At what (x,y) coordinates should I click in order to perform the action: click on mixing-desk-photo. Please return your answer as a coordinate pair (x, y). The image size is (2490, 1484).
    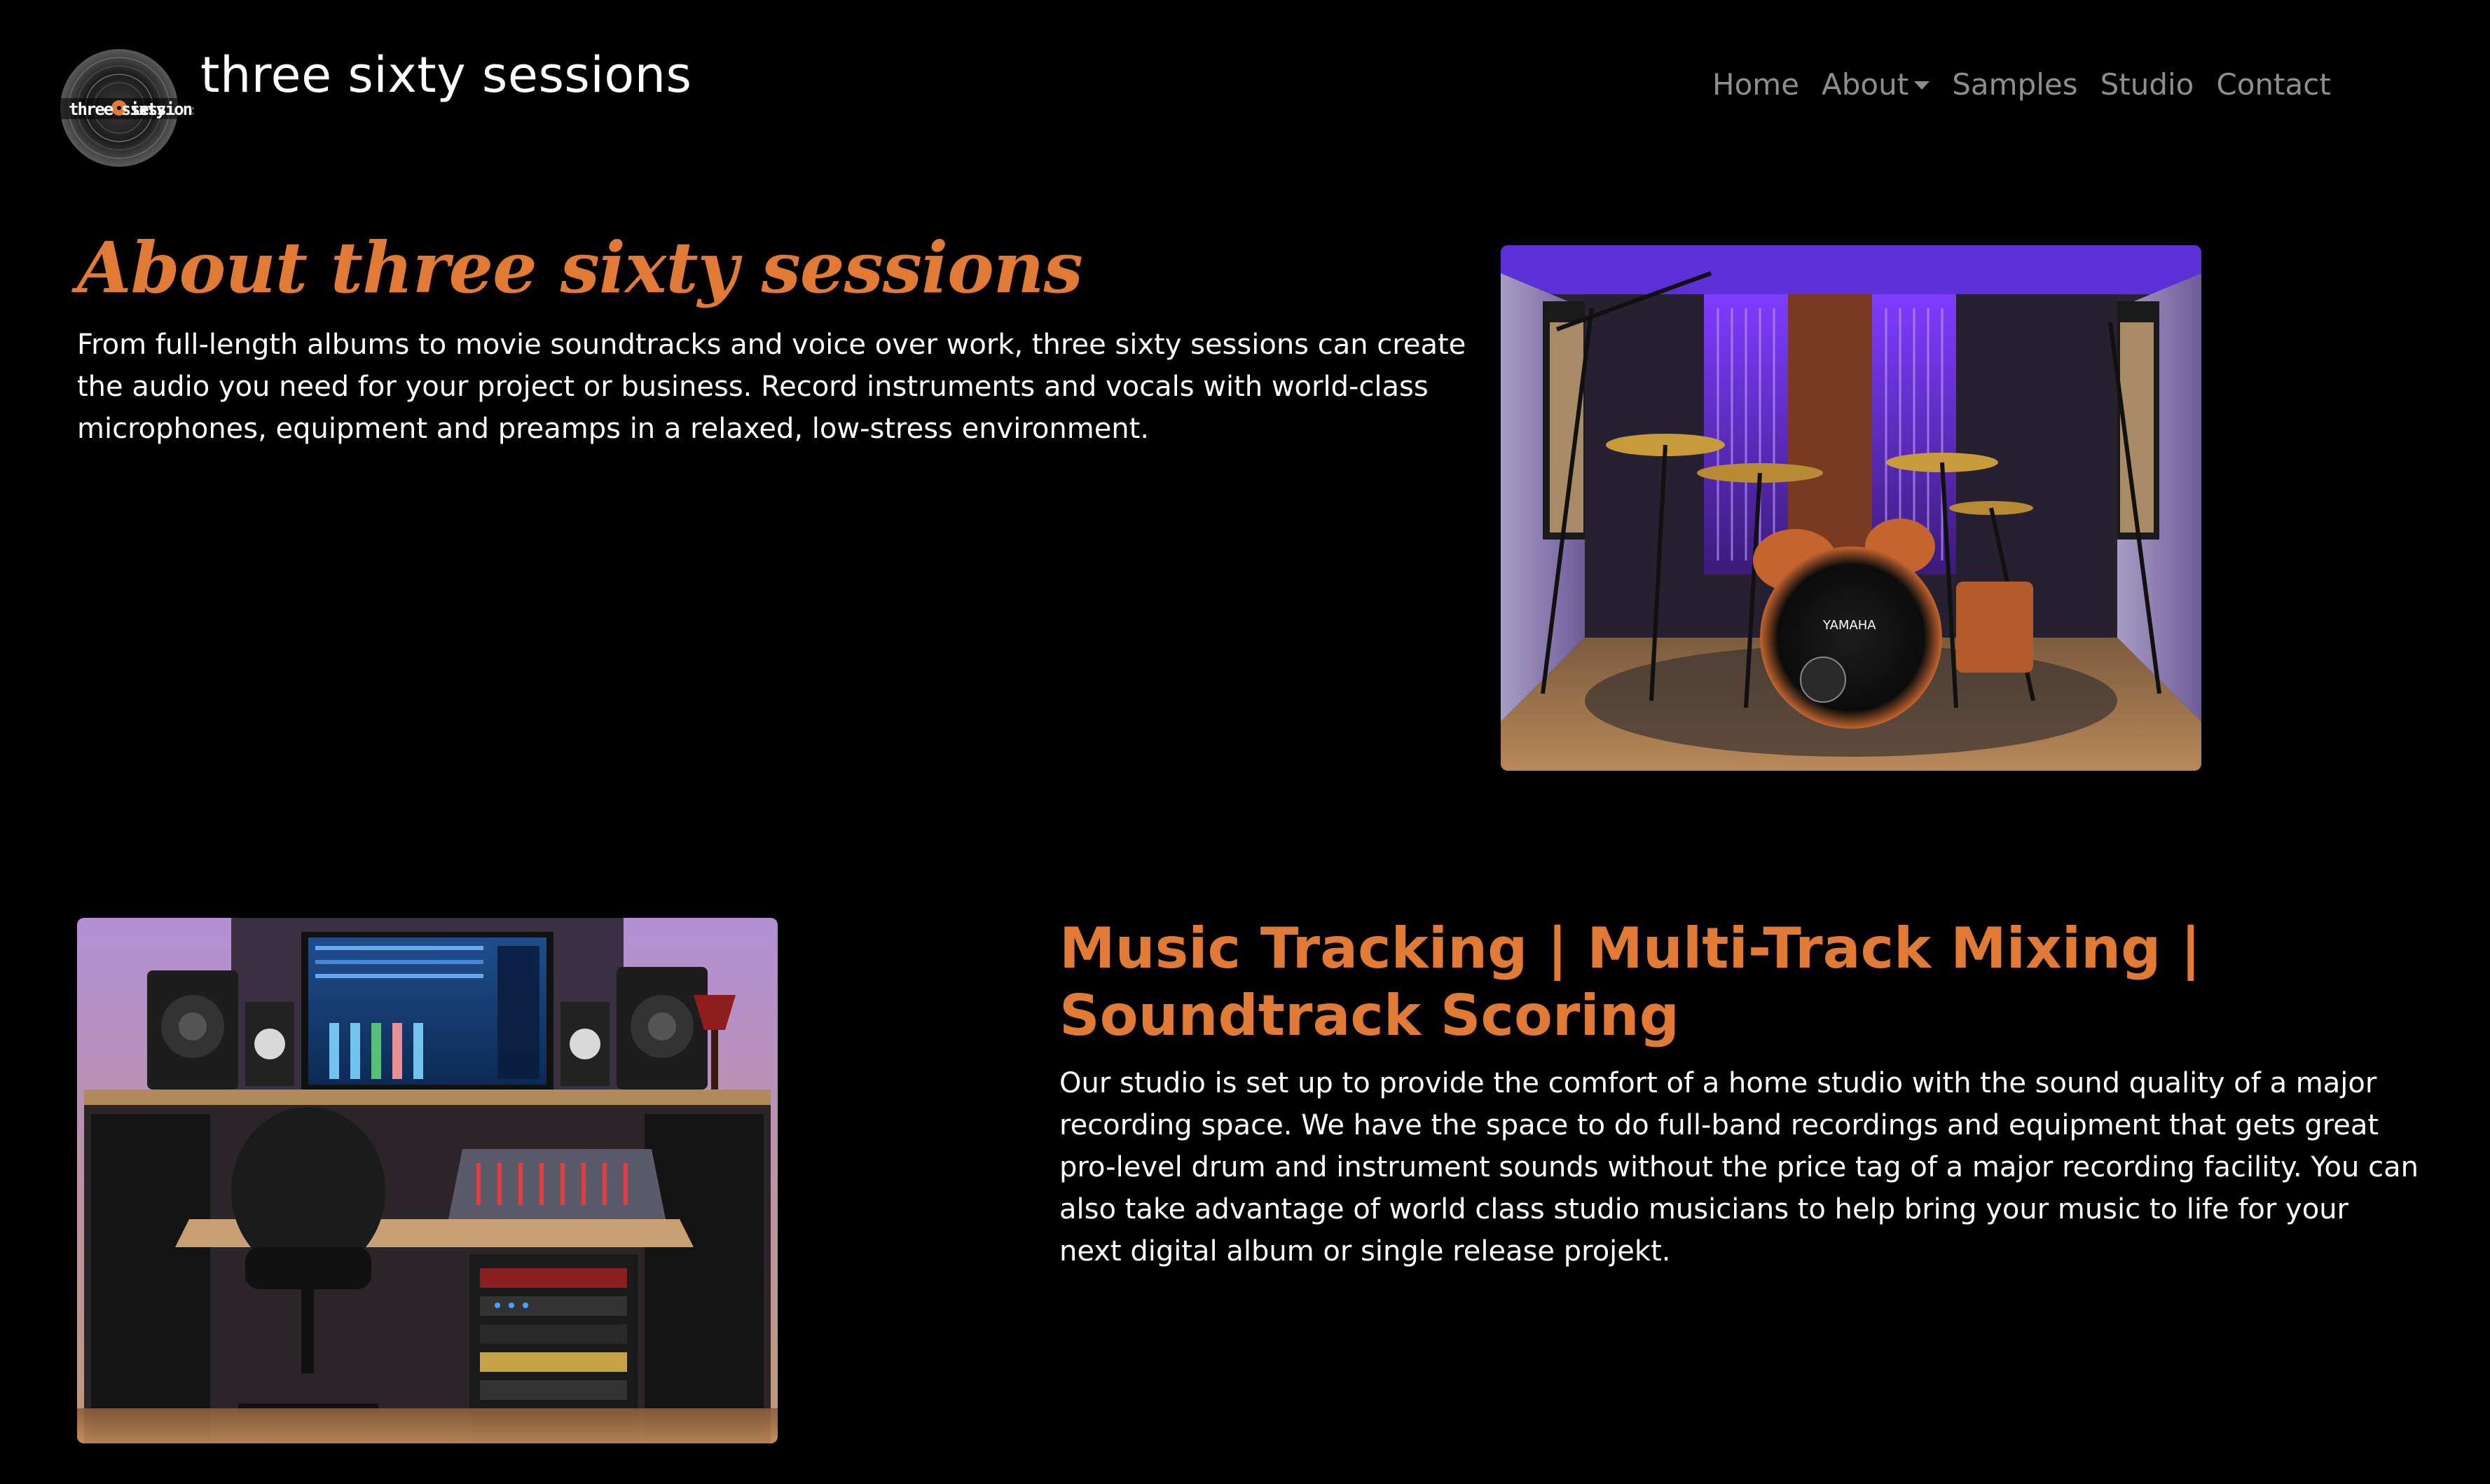
    Looking at the image, I should click on (427, 1180).